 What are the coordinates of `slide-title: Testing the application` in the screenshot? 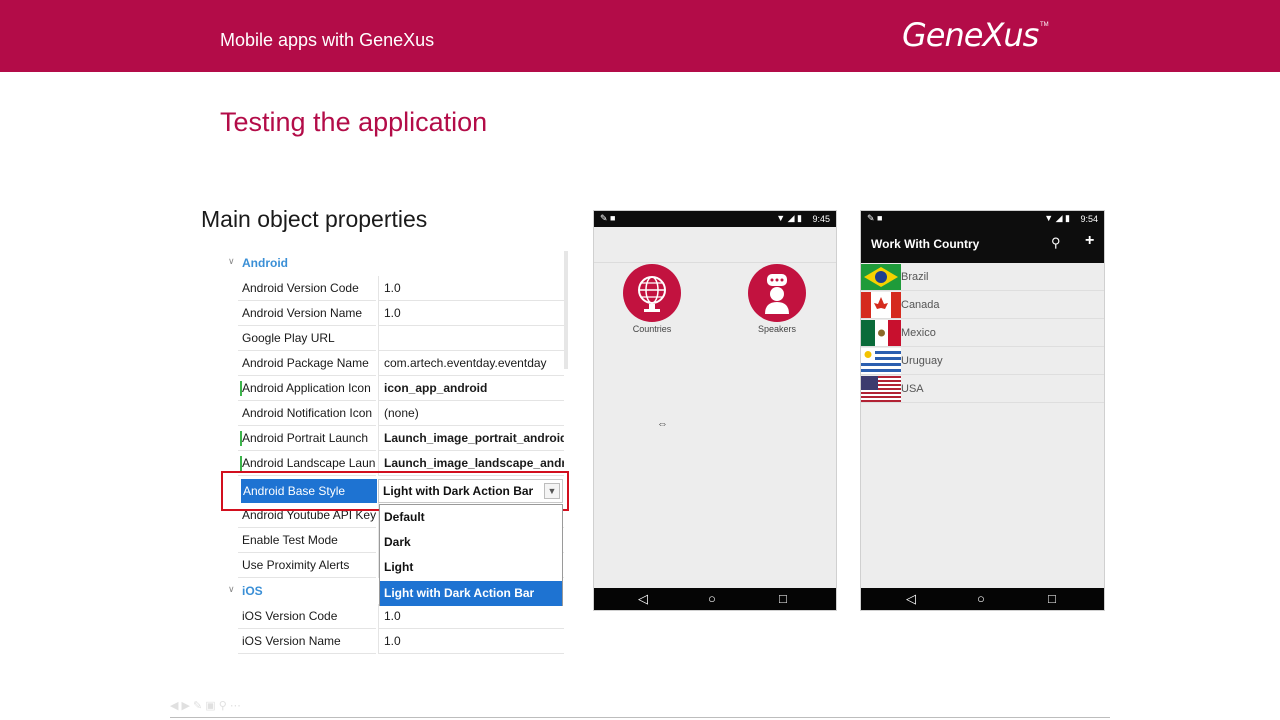 It's located at (354, 122).